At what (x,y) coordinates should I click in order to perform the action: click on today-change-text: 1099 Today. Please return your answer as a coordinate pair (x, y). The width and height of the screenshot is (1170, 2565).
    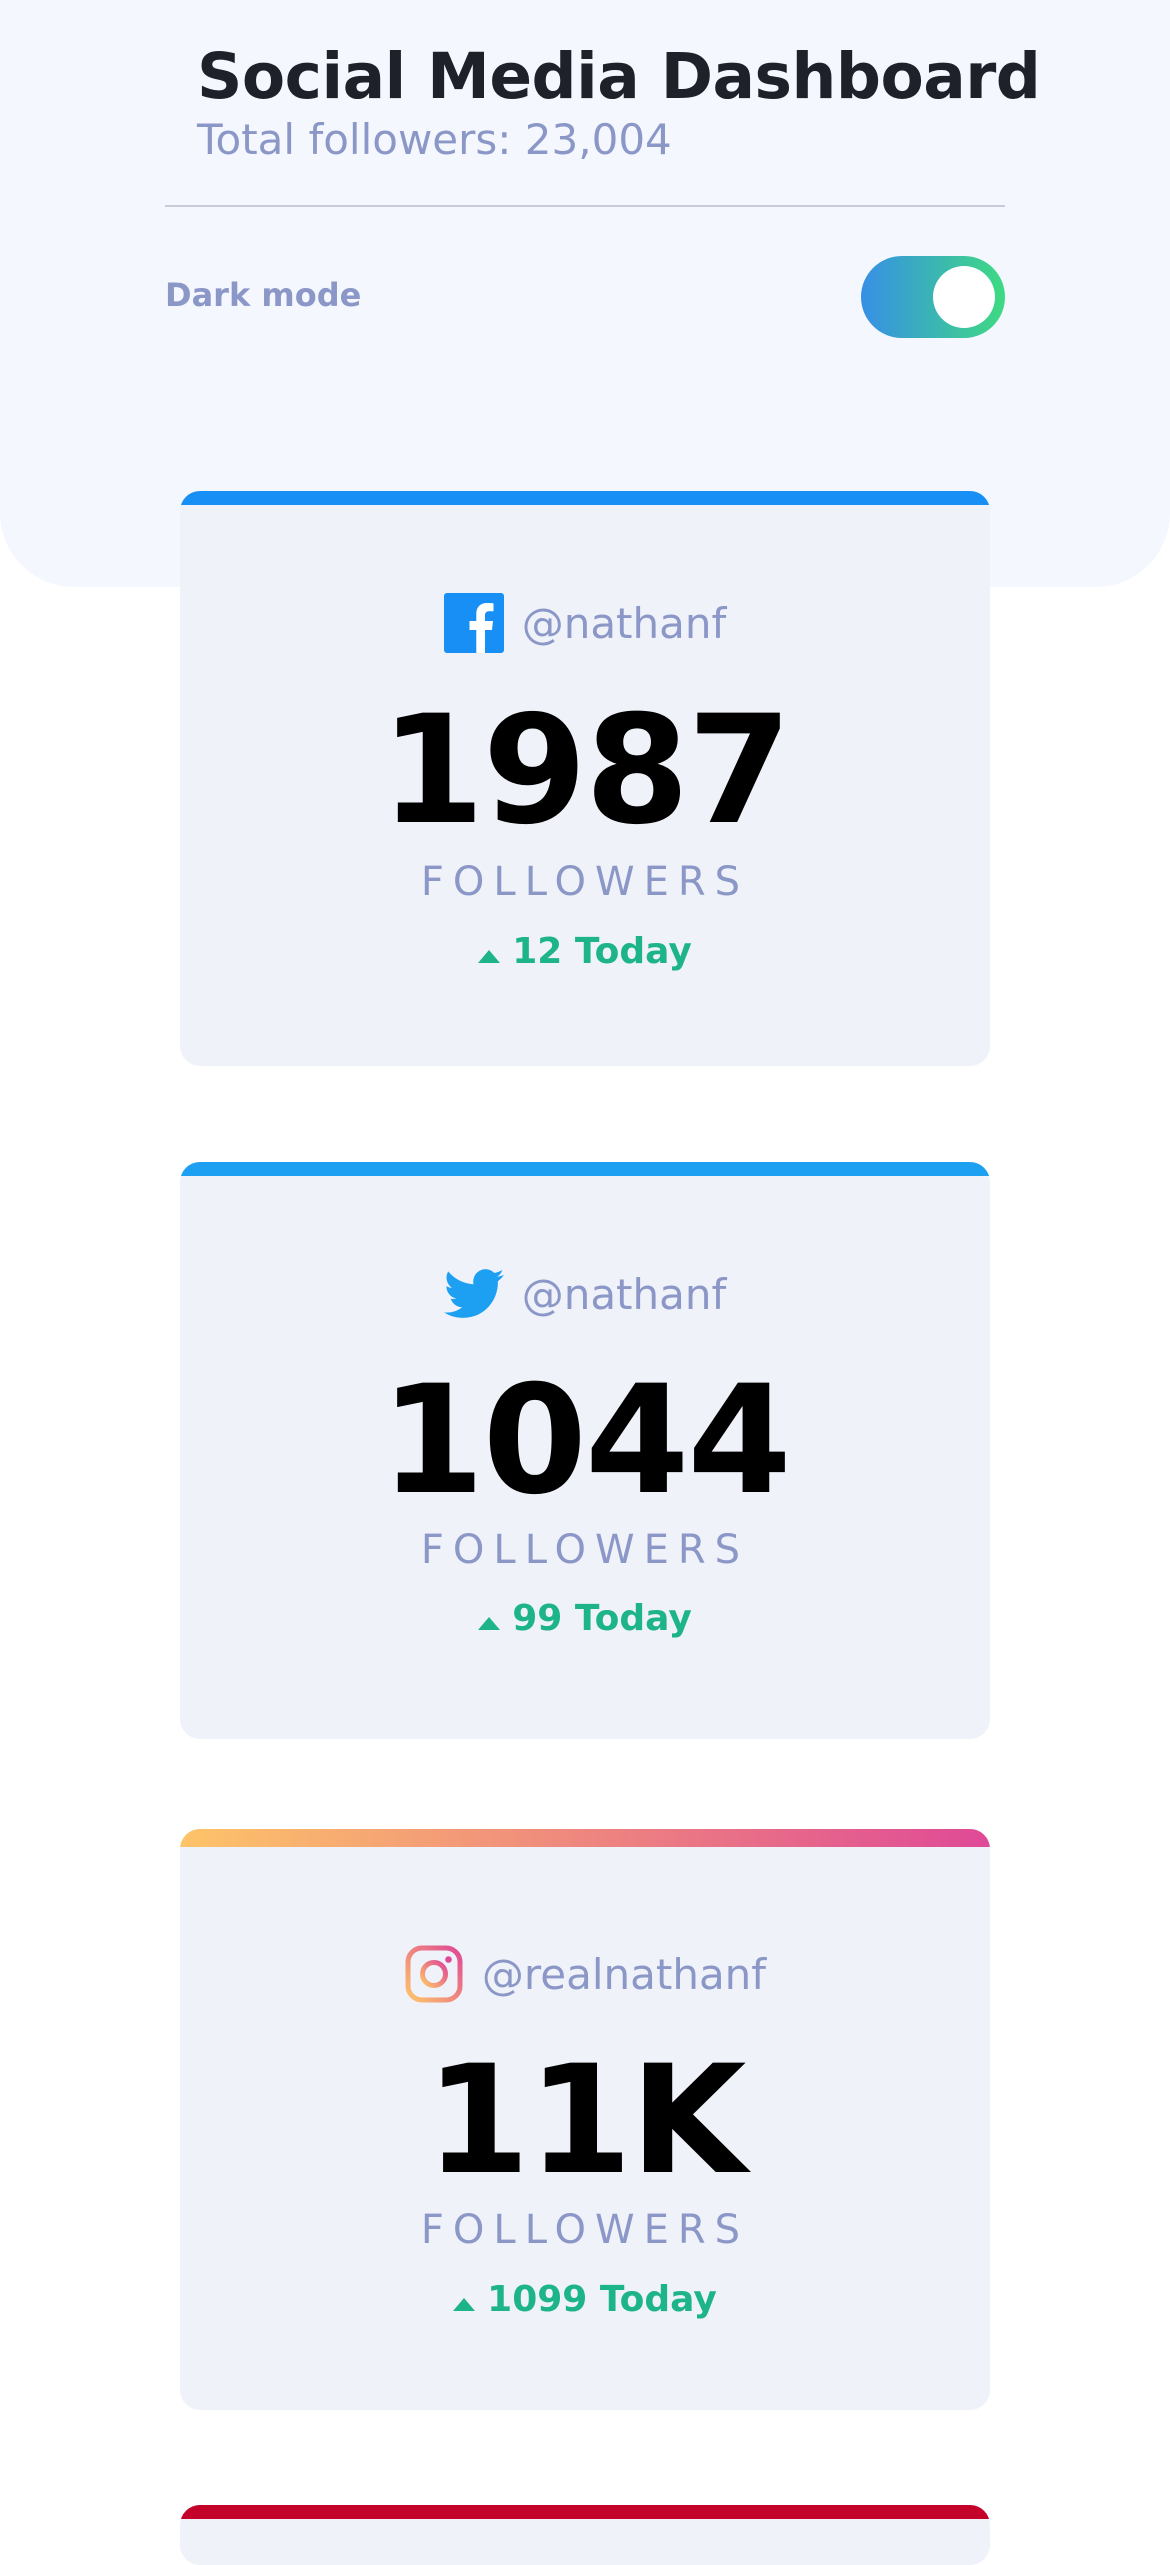
    Looking at the image, I should click on (602, 2299).